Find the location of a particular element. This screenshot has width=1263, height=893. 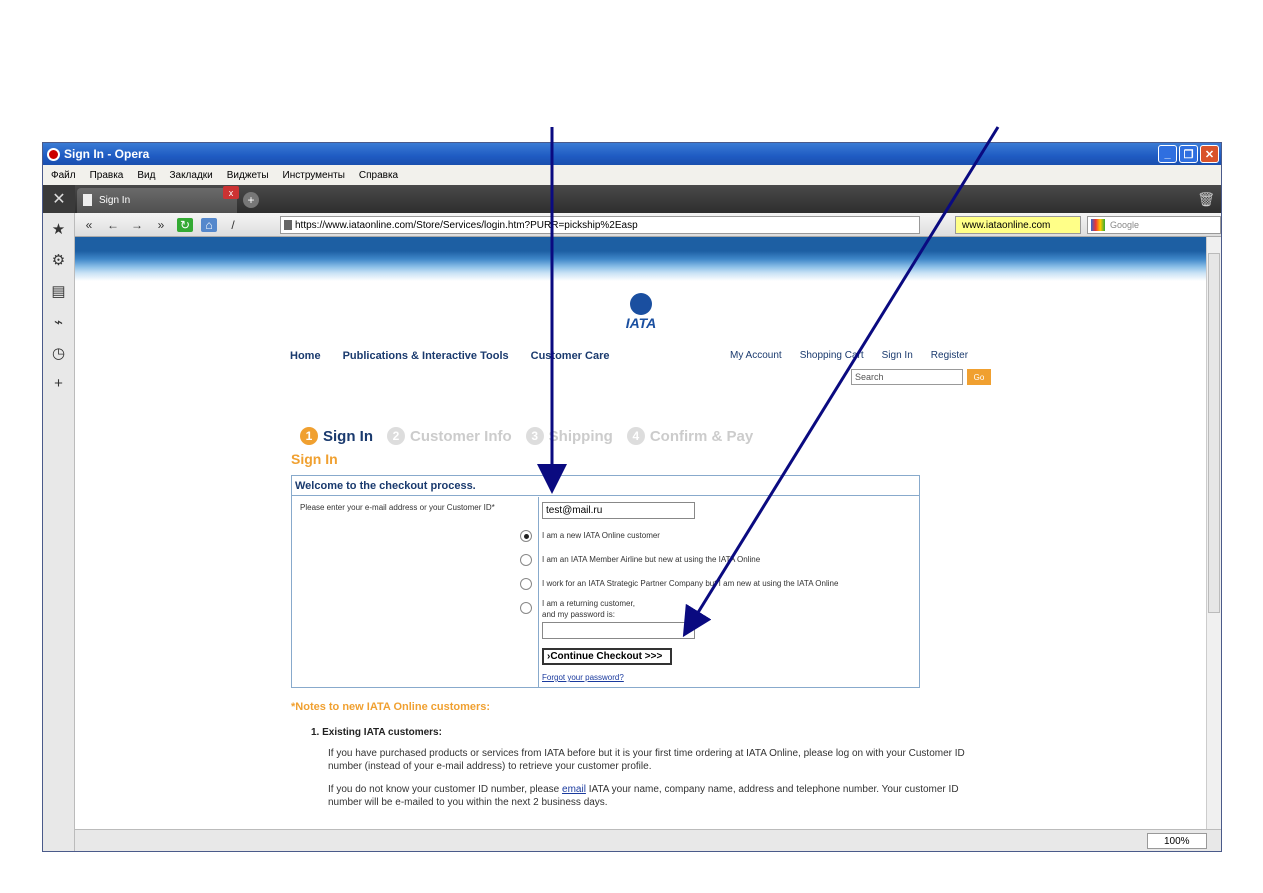

notes-icon: ▤ is located at coordinates (58, 290).